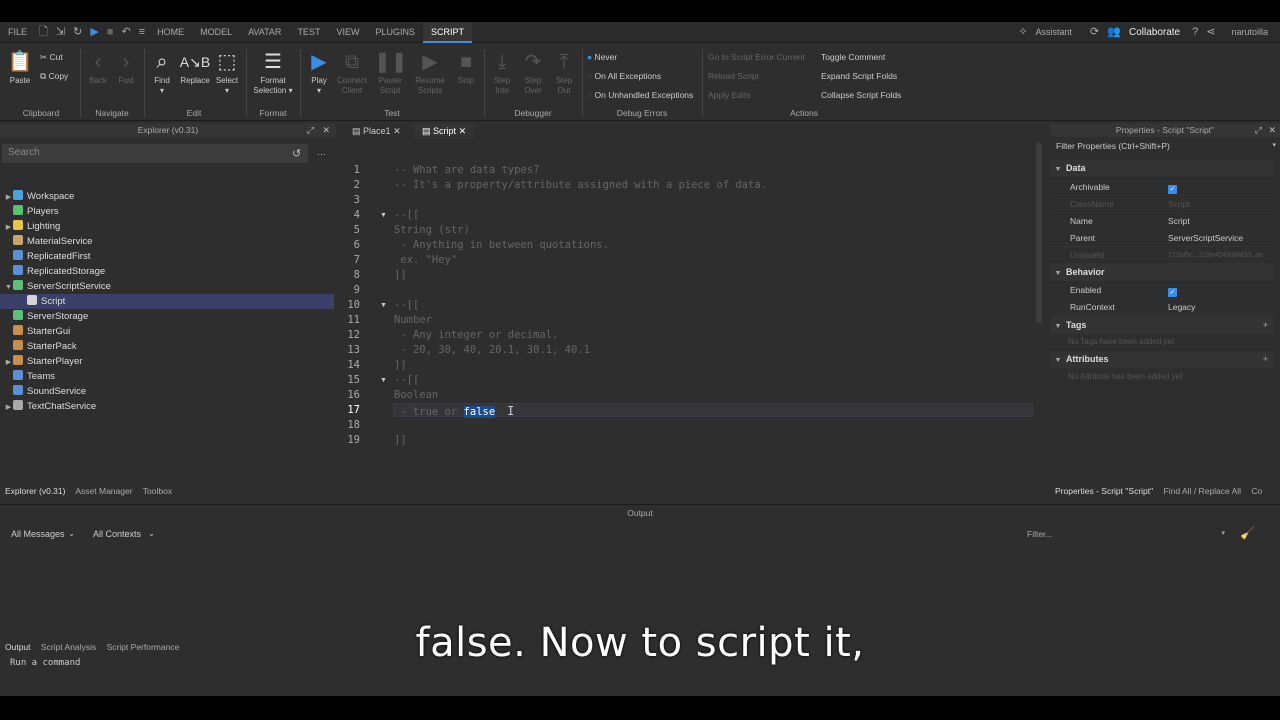 The height and width of the screenshot is (720, 1280). Describe the element at coordinates (733, 76) in the screenshot. I see `reload-script-button: Reload Script` at that location.